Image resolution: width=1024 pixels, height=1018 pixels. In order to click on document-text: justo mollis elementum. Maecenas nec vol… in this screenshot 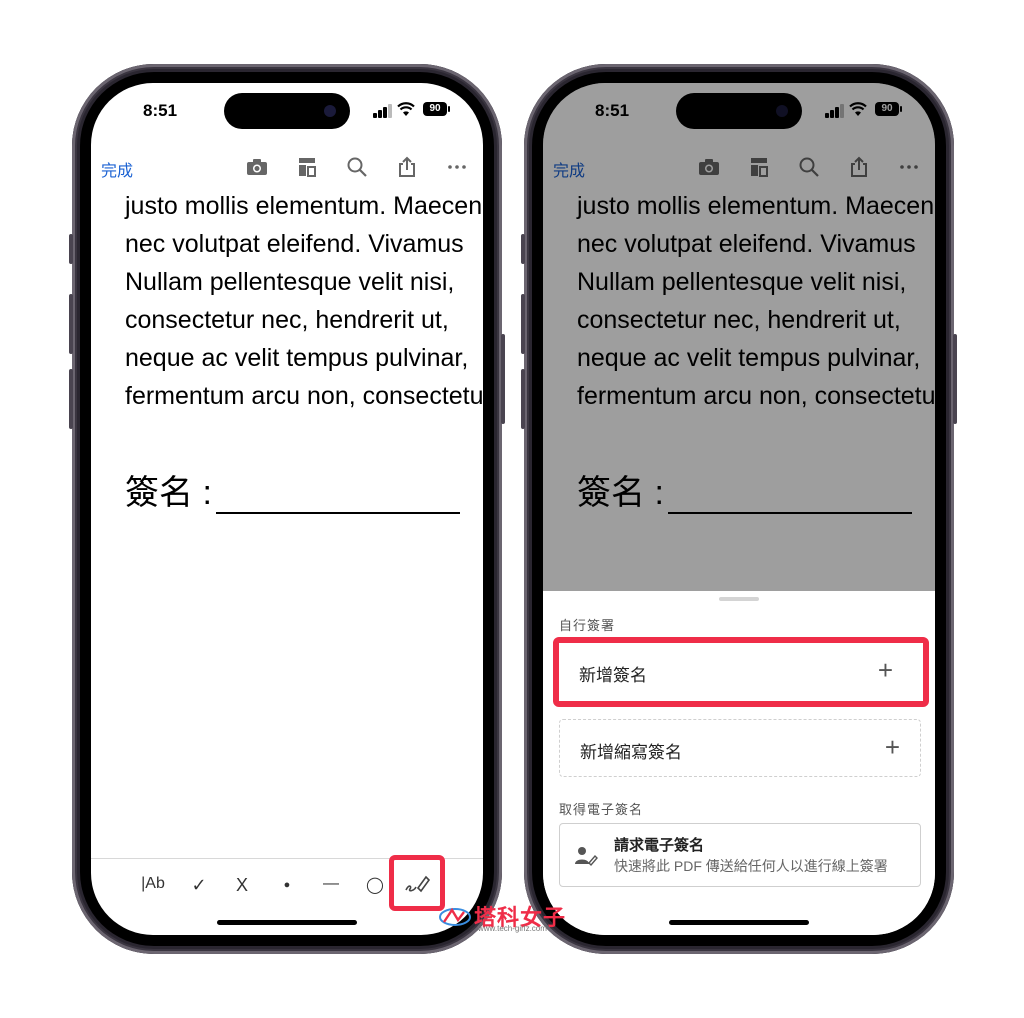, I will do `click(304, 301)`.